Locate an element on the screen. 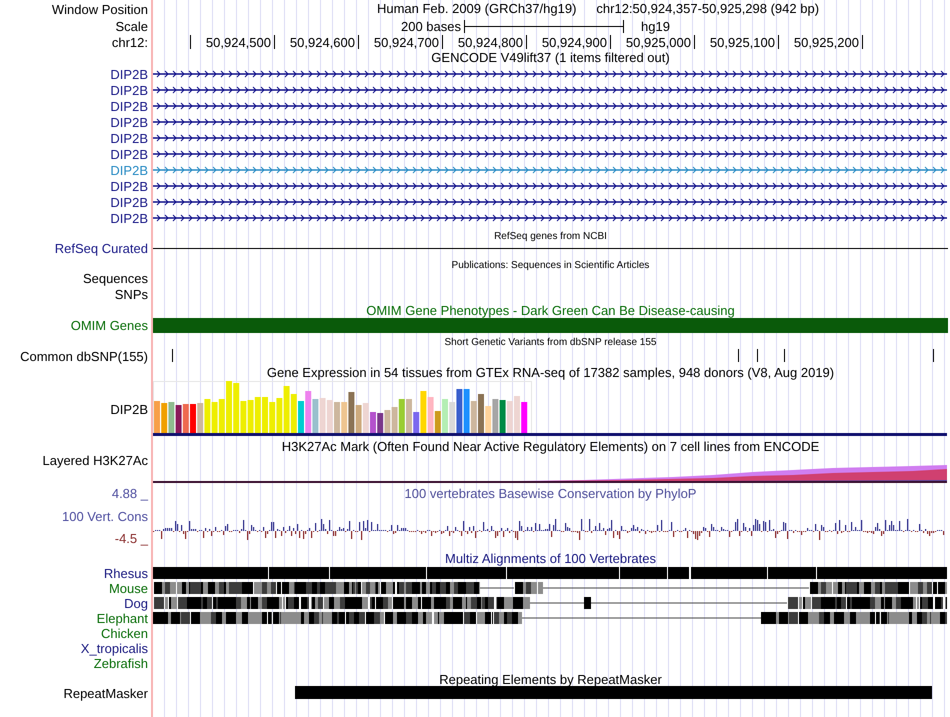 This screenshot has width=950, height=717. track-label: -4.5 _ is located at coordinates (131, 538).